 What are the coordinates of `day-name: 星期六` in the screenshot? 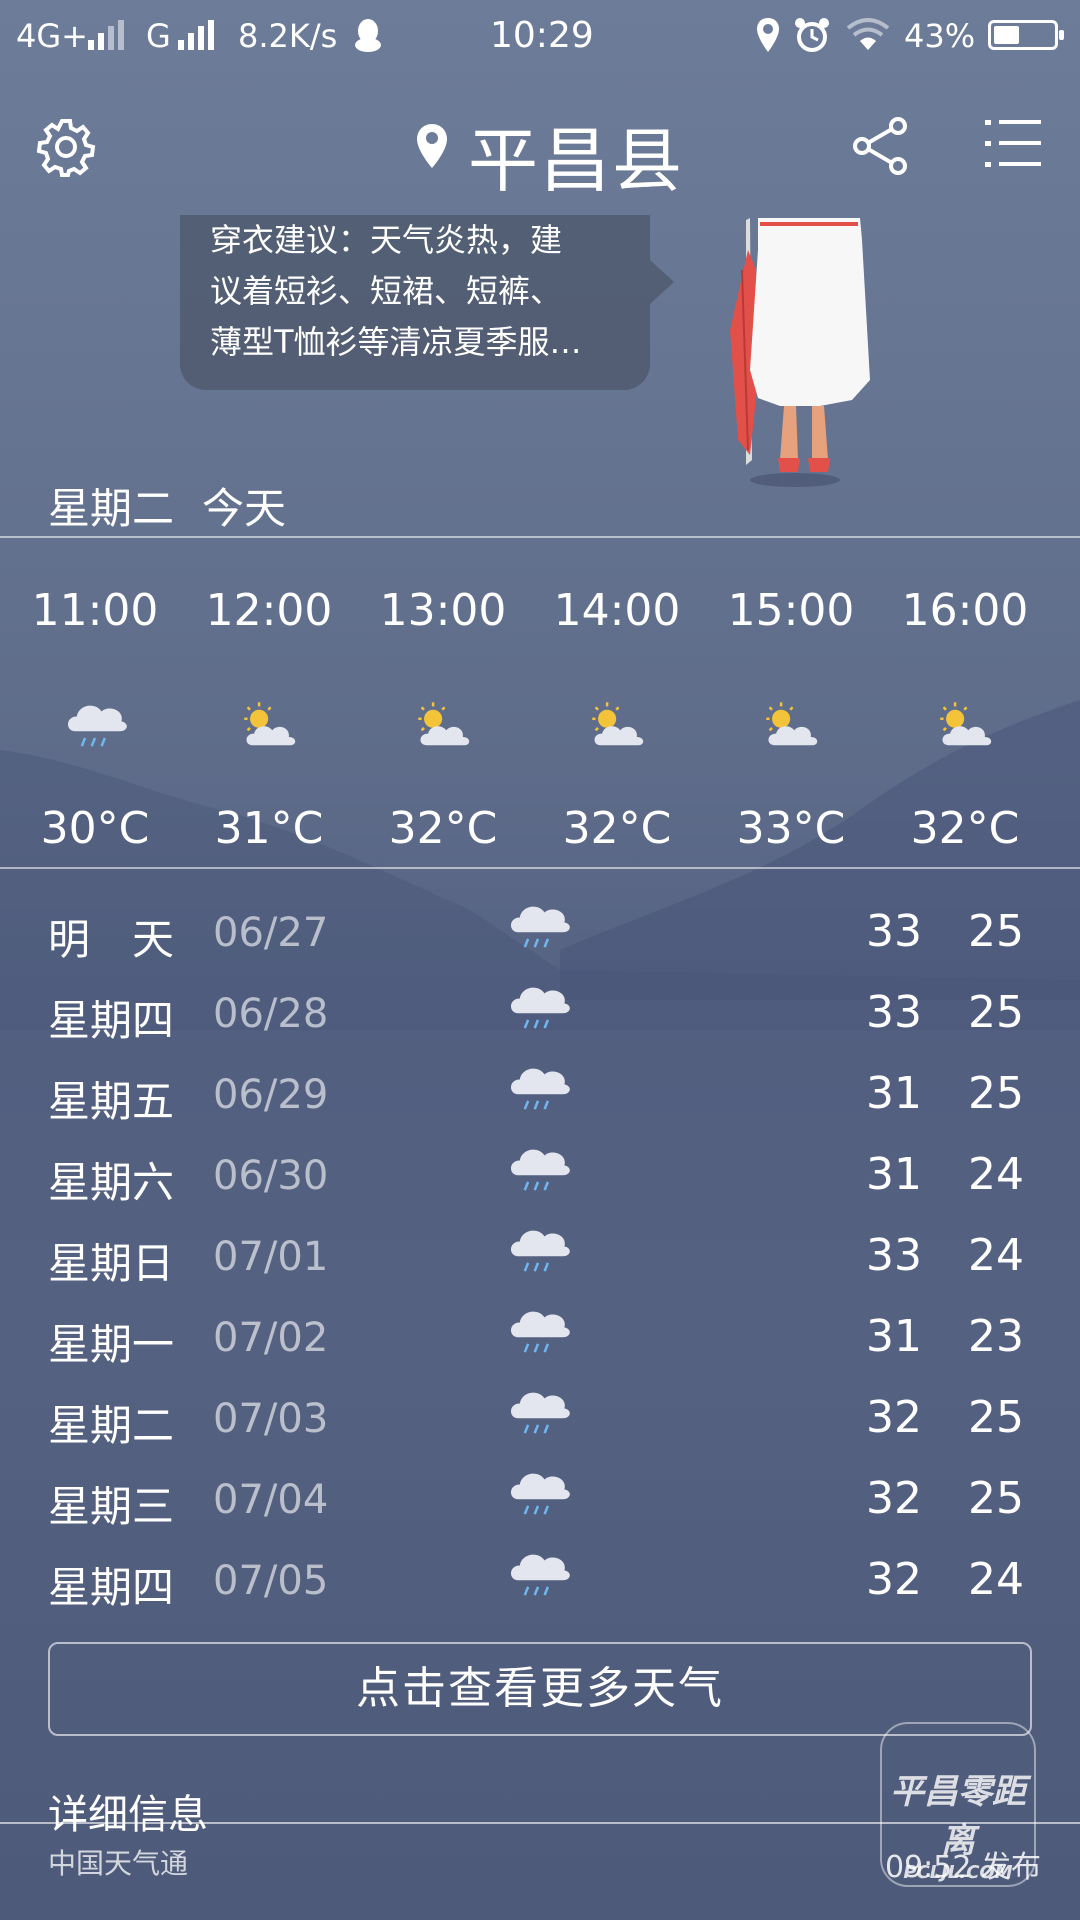 It's located at (111, 1182).